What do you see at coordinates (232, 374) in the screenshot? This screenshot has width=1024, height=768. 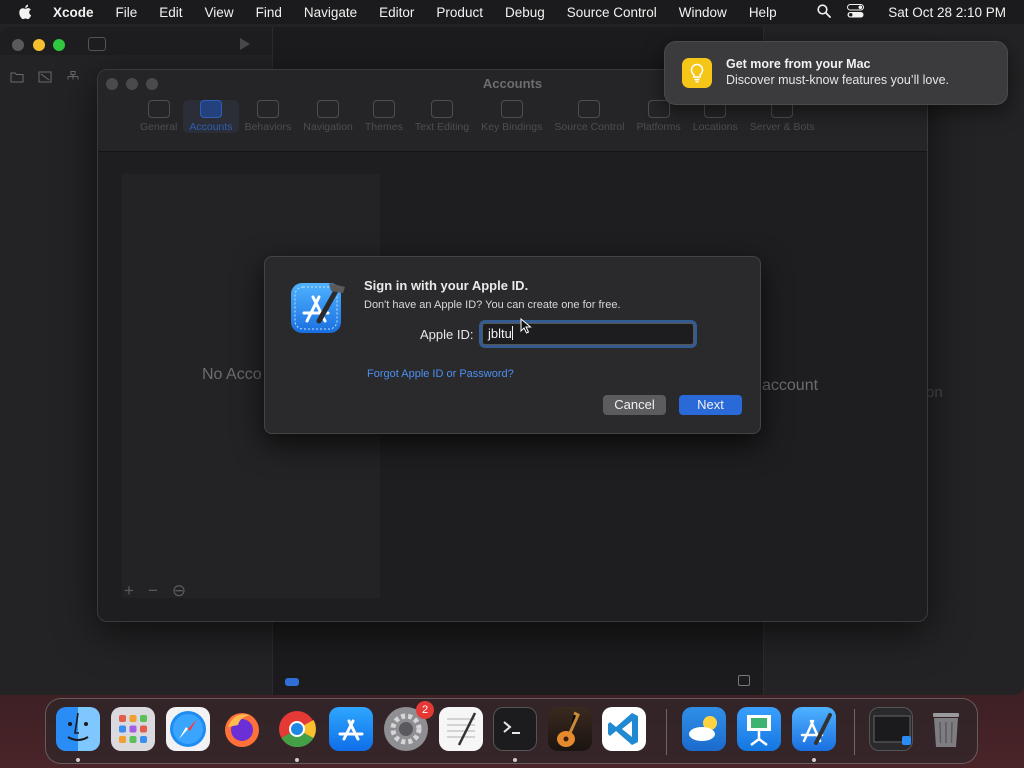 I see `no-accounts-text: No Acco` at bounding box center [232, 374].